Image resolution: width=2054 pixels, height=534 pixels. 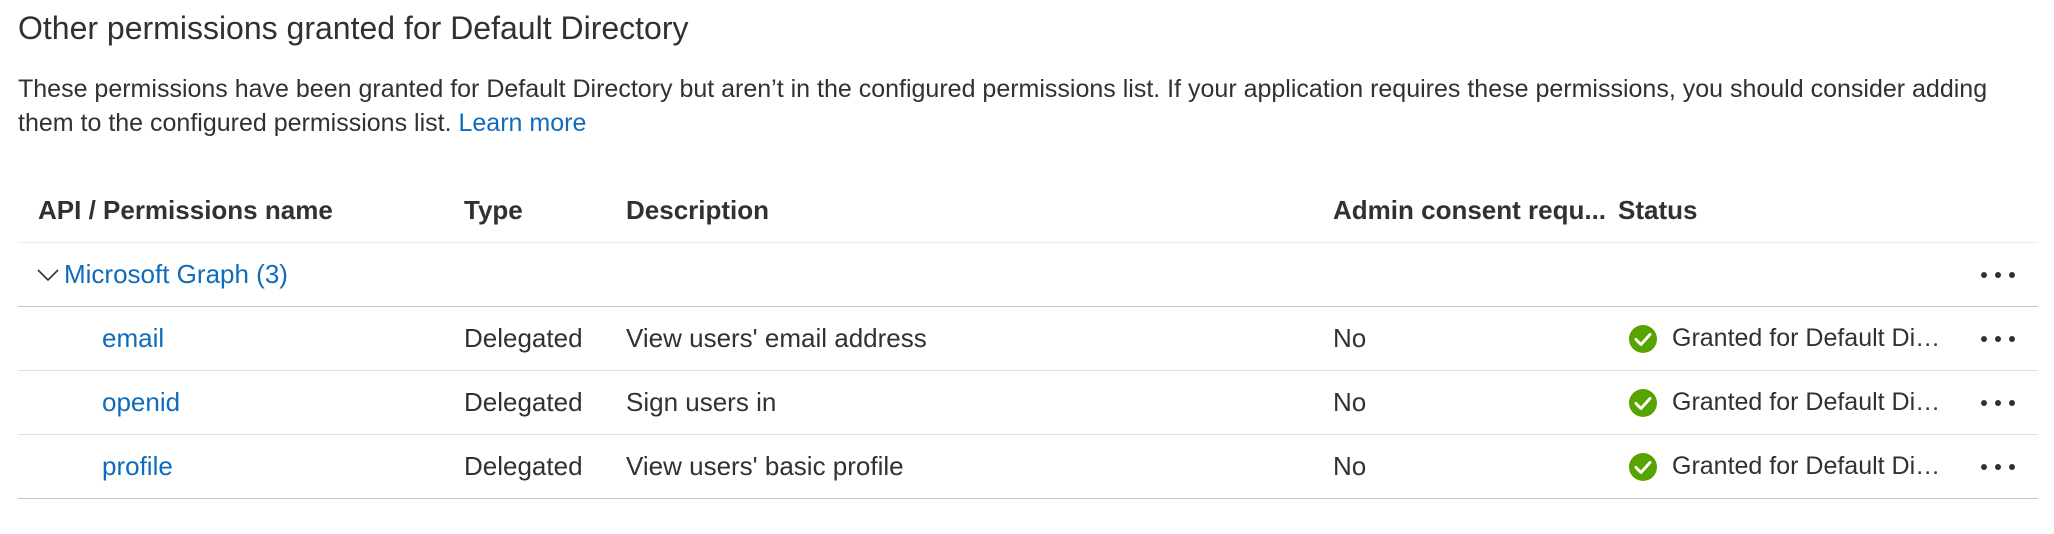 What do you see at coordinates (765, 466) in the screenshot?
I see `permission-description: View users' basic profile` at bounding box center [765, 466].